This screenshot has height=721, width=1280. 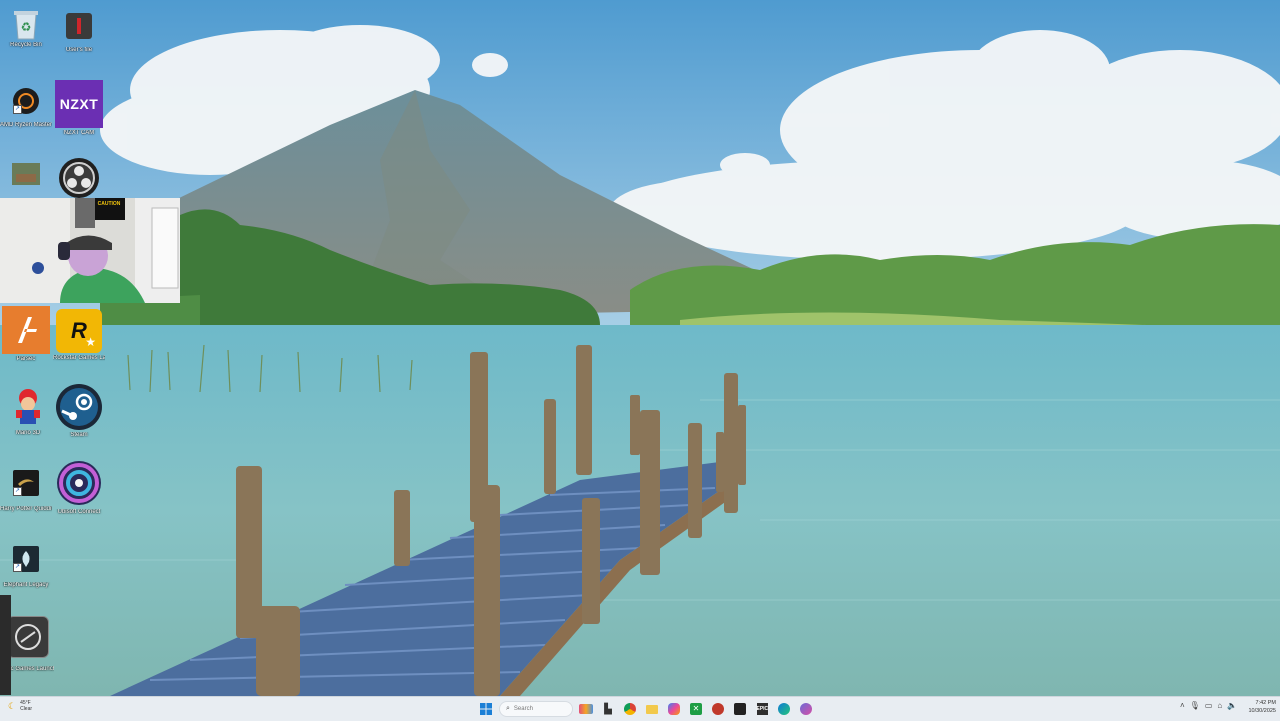 I want to click on desktop-icon-elephant-app: ↗ Elephant Legacy, so click(x=26, y=567).